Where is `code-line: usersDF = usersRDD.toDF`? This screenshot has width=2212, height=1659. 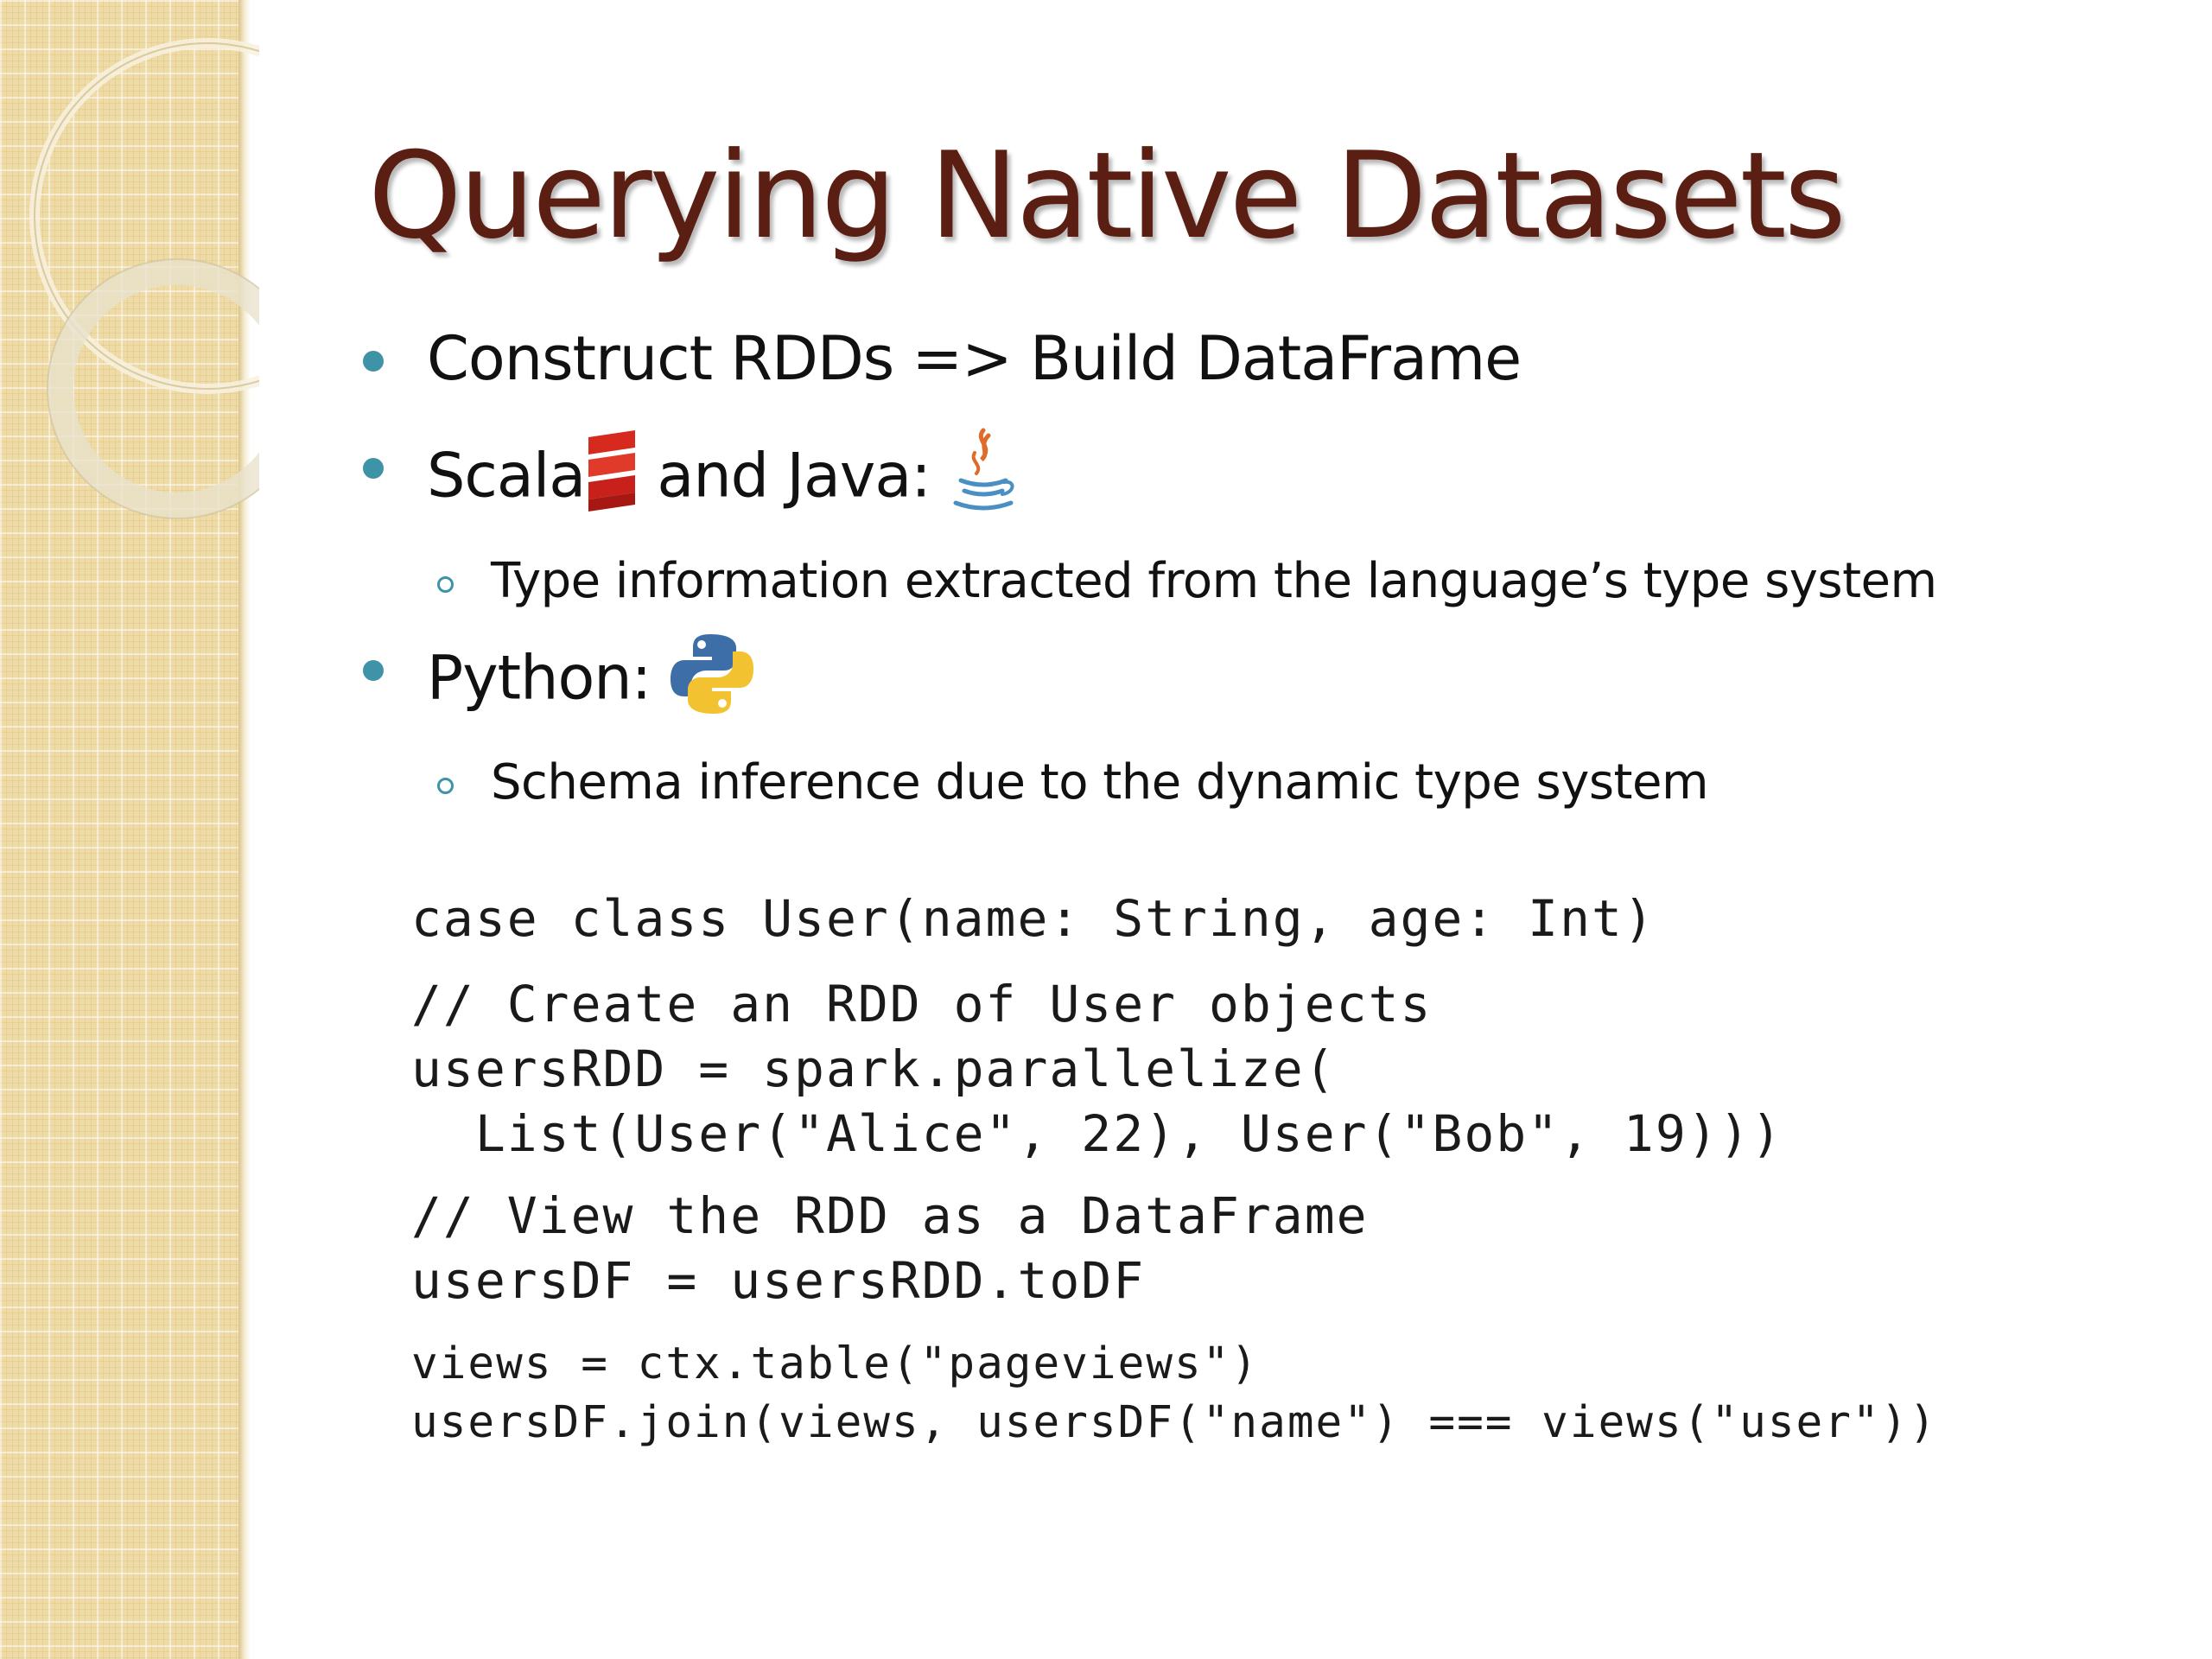 code-line: usersDF = usersRDD.toDF is located at coordinates (778, 1280).